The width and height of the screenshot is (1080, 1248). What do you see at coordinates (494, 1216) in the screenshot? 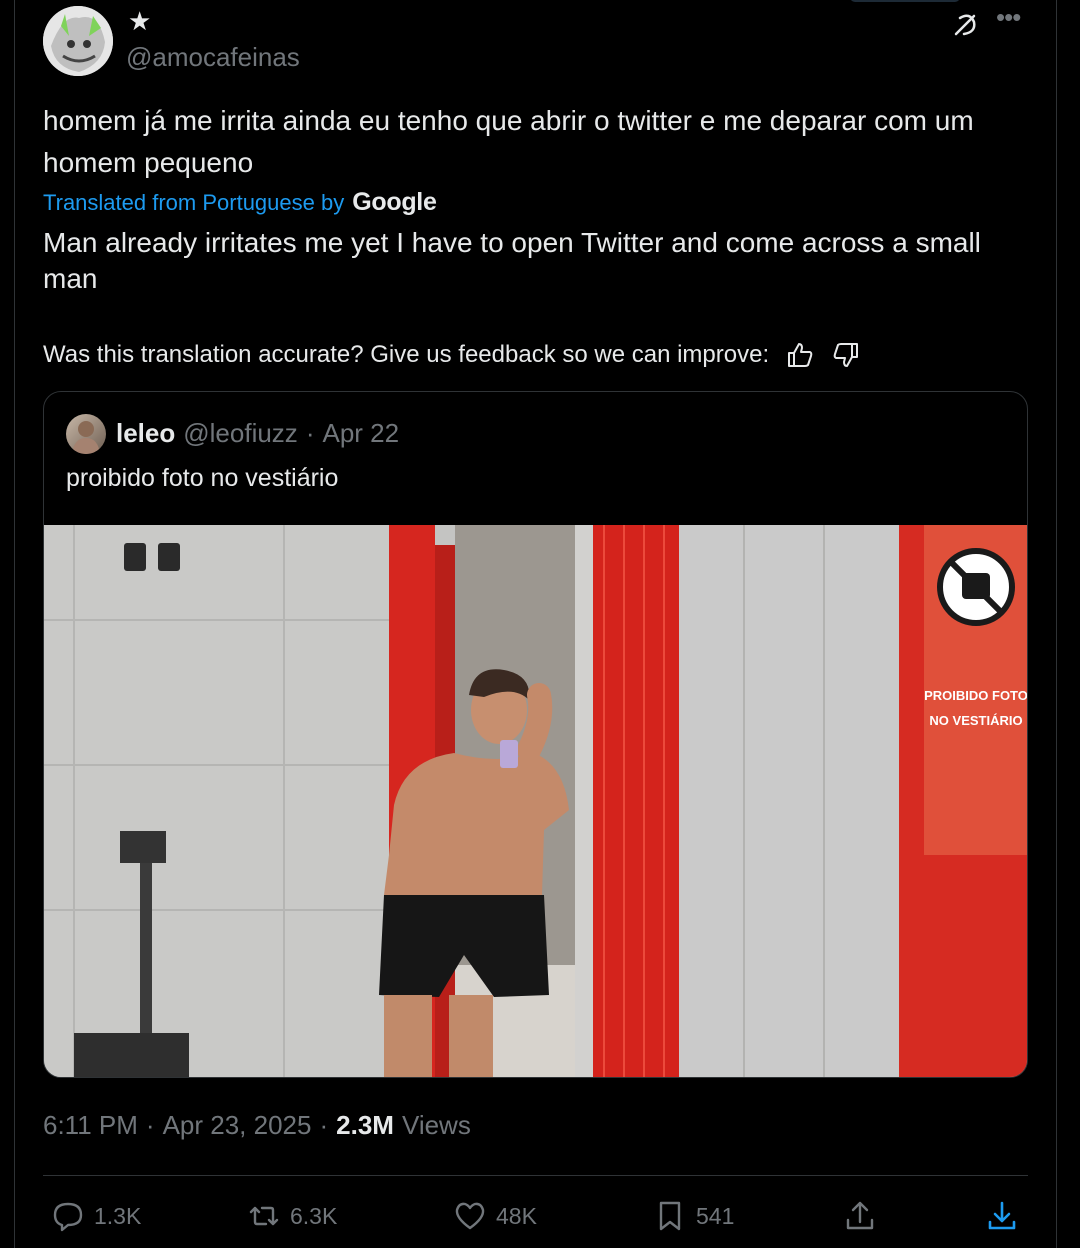
I see `like-button: 48K` at bounding box center [494, 1216].